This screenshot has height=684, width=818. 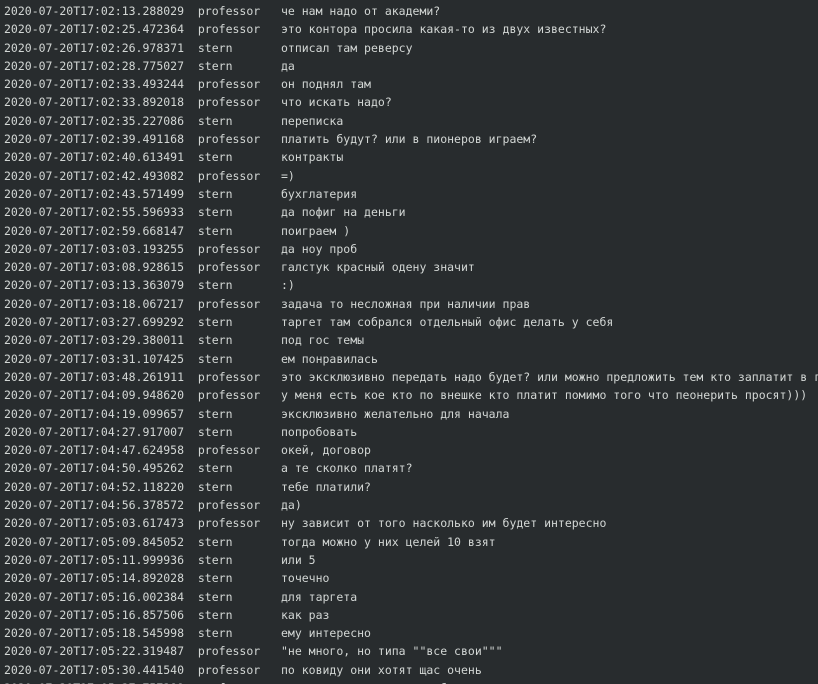 I want to click on log-message: или 5, so click(x=298, y=559).